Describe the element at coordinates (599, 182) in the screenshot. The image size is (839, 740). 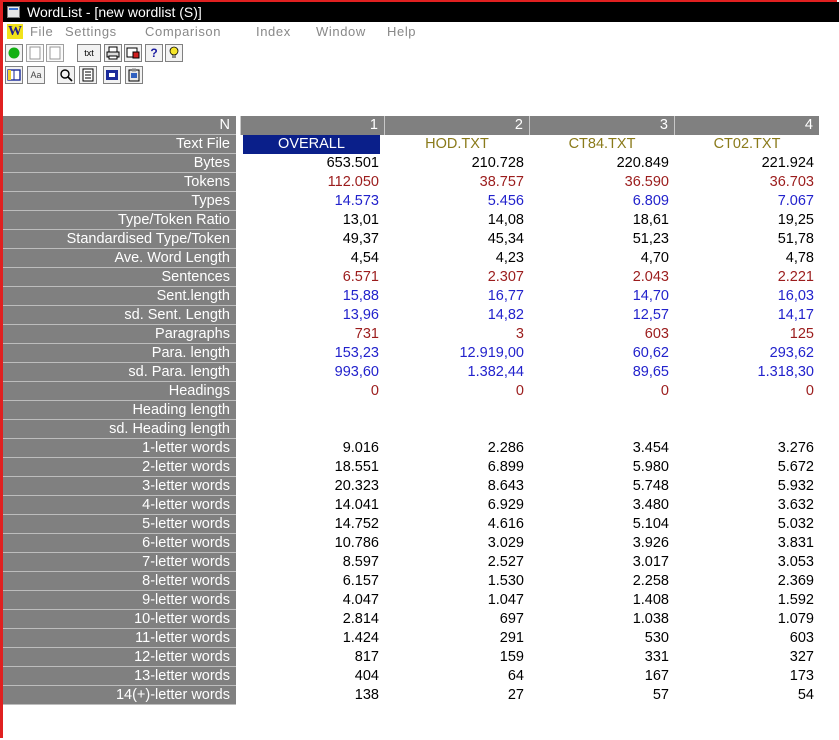
I see `table-cell: 36.590` at that location.